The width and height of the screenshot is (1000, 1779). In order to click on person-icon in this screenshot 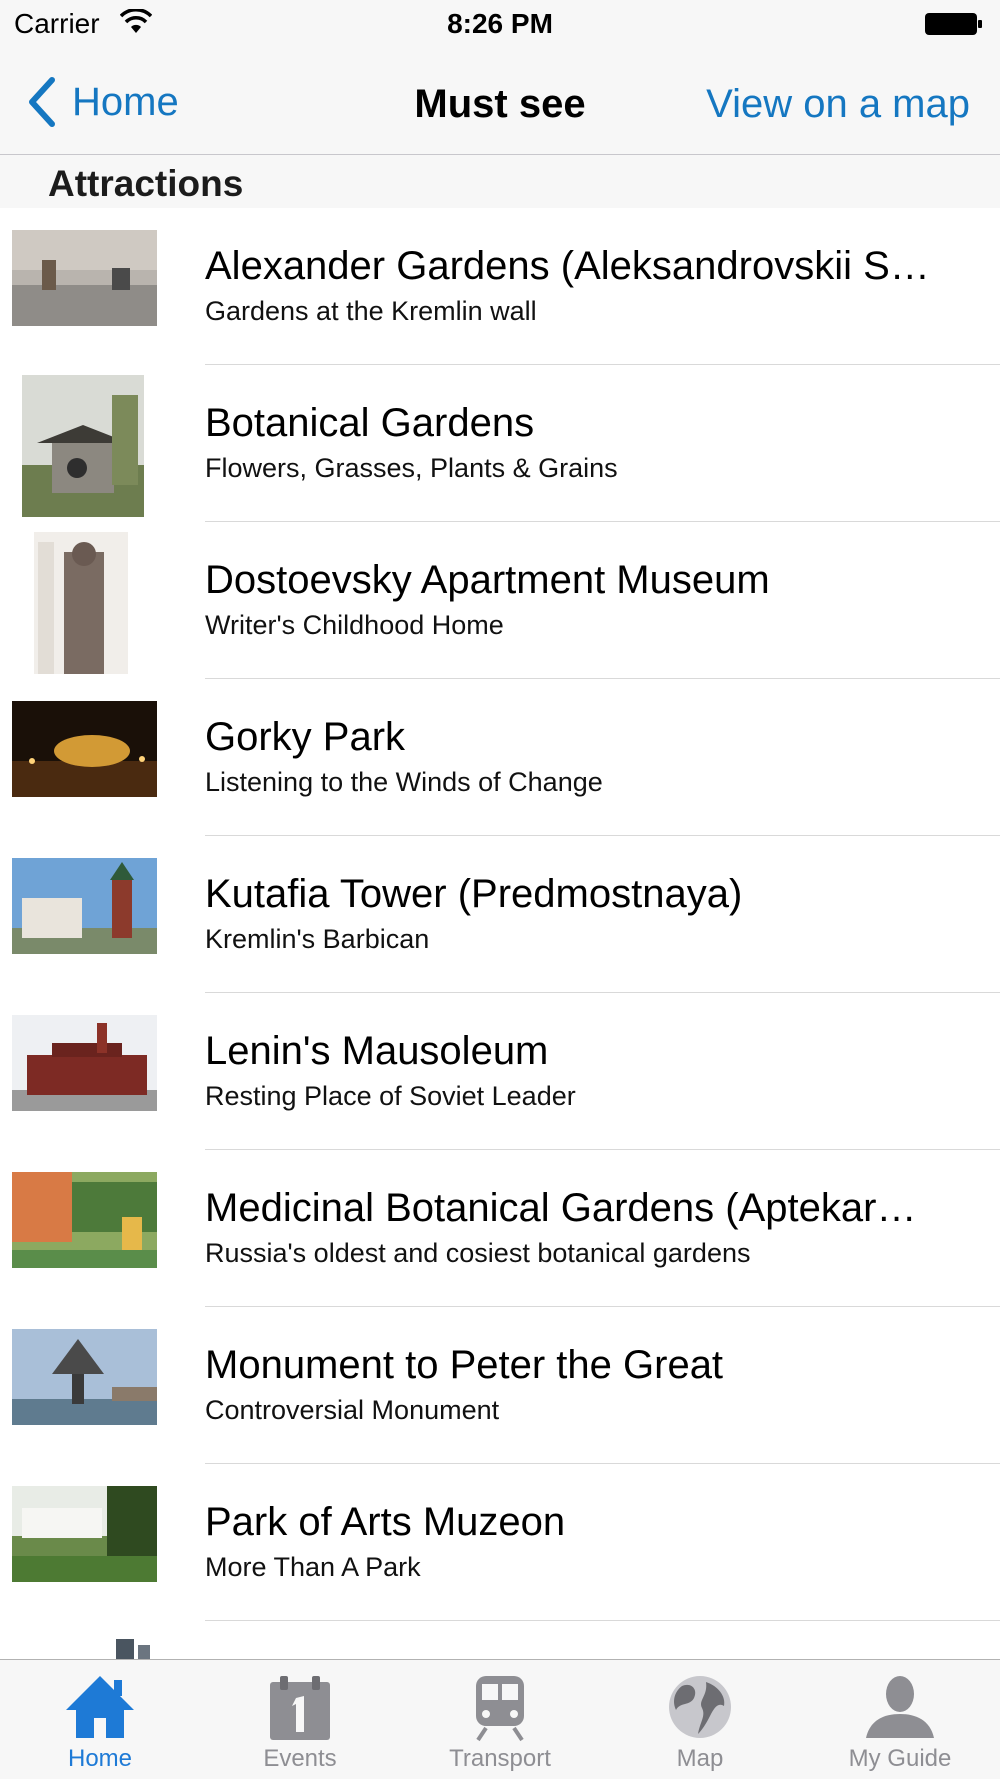, I will do `click(900, 1707)`.